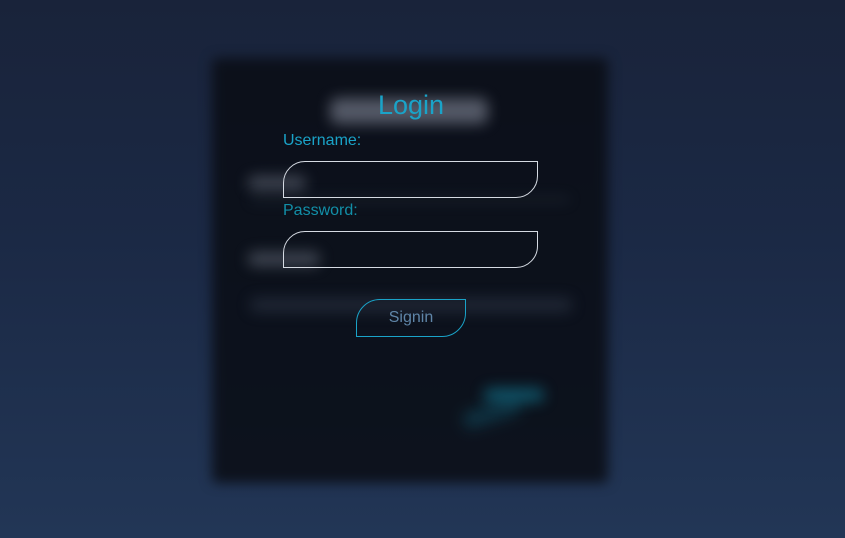  Describe the element at coordinates (411, 318) in the screenshot. I see `signin-button: Signin` at that location.